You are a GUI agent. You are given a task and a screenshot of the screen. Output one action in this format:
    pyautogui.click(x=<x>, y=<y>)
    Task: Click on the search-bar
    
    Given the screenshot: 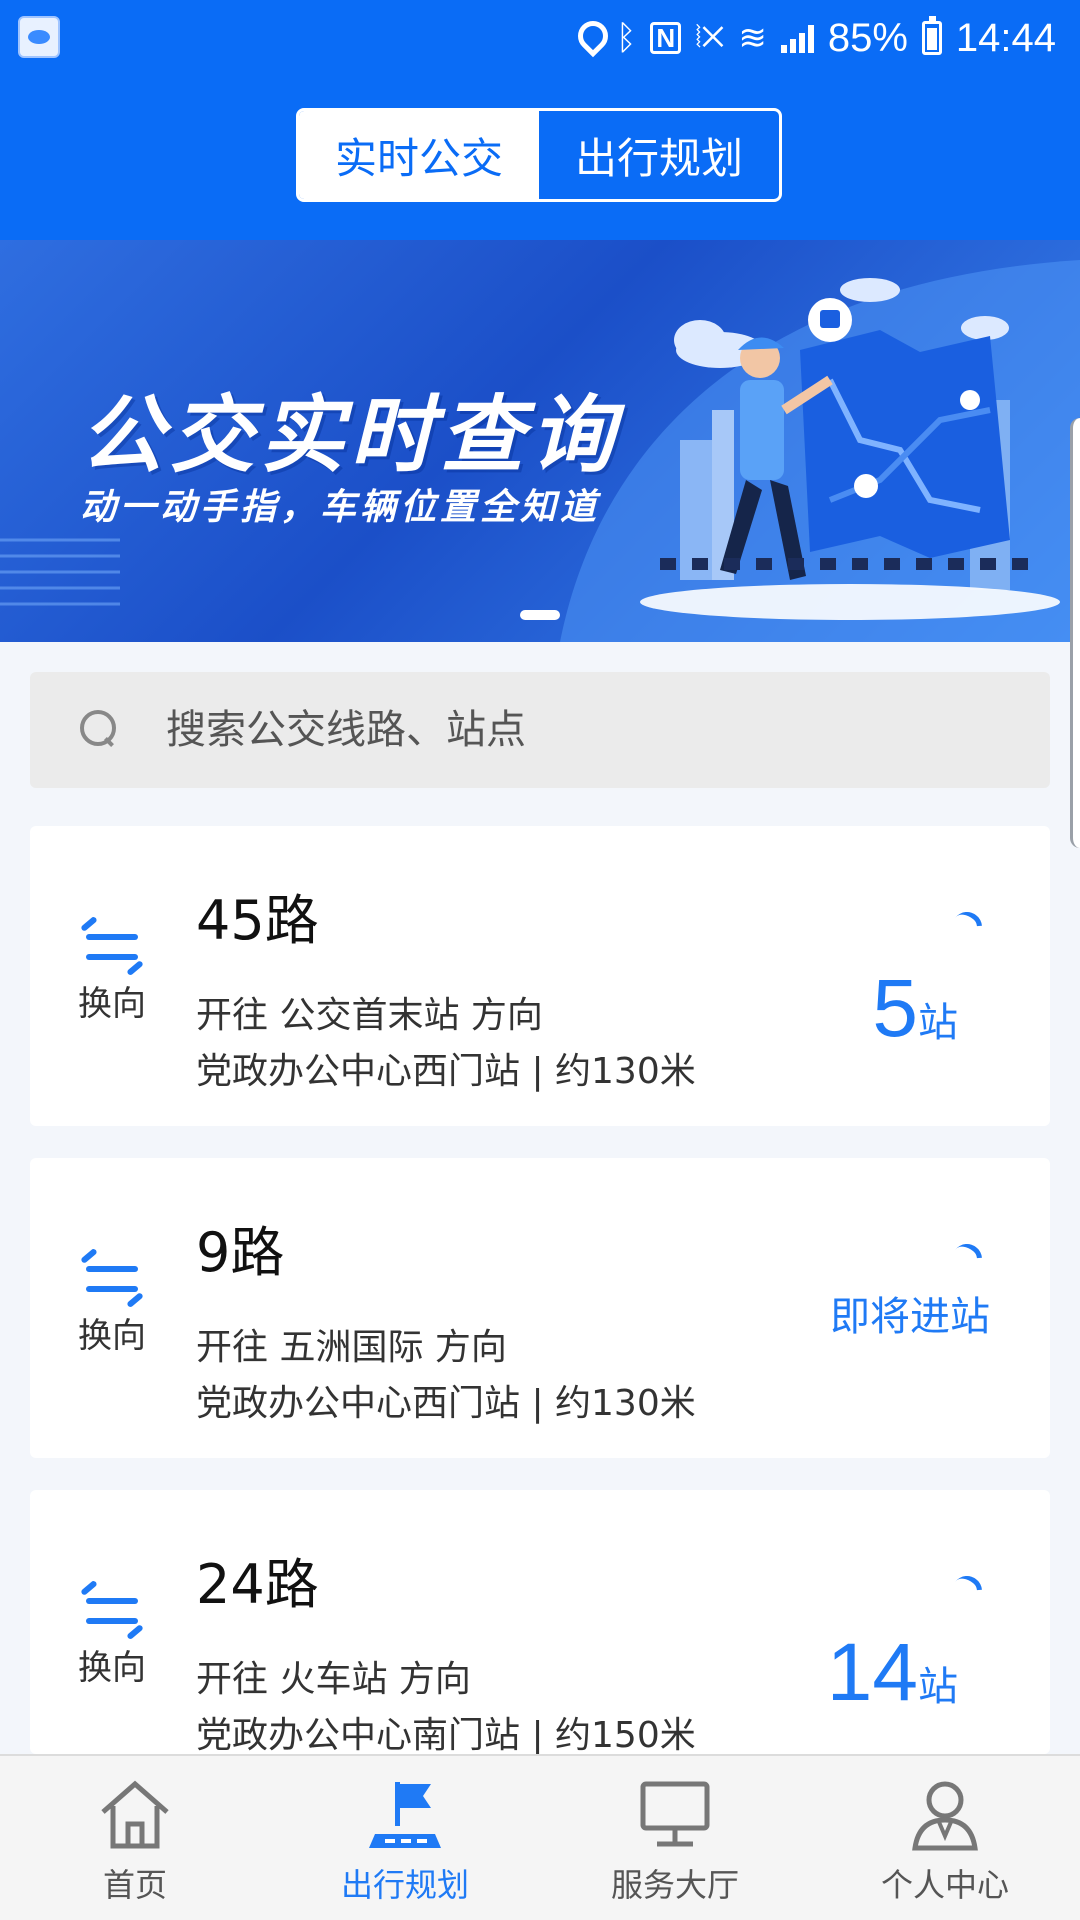 What is the action you would take?
    pyautogui.click(x=540, y=730)
    